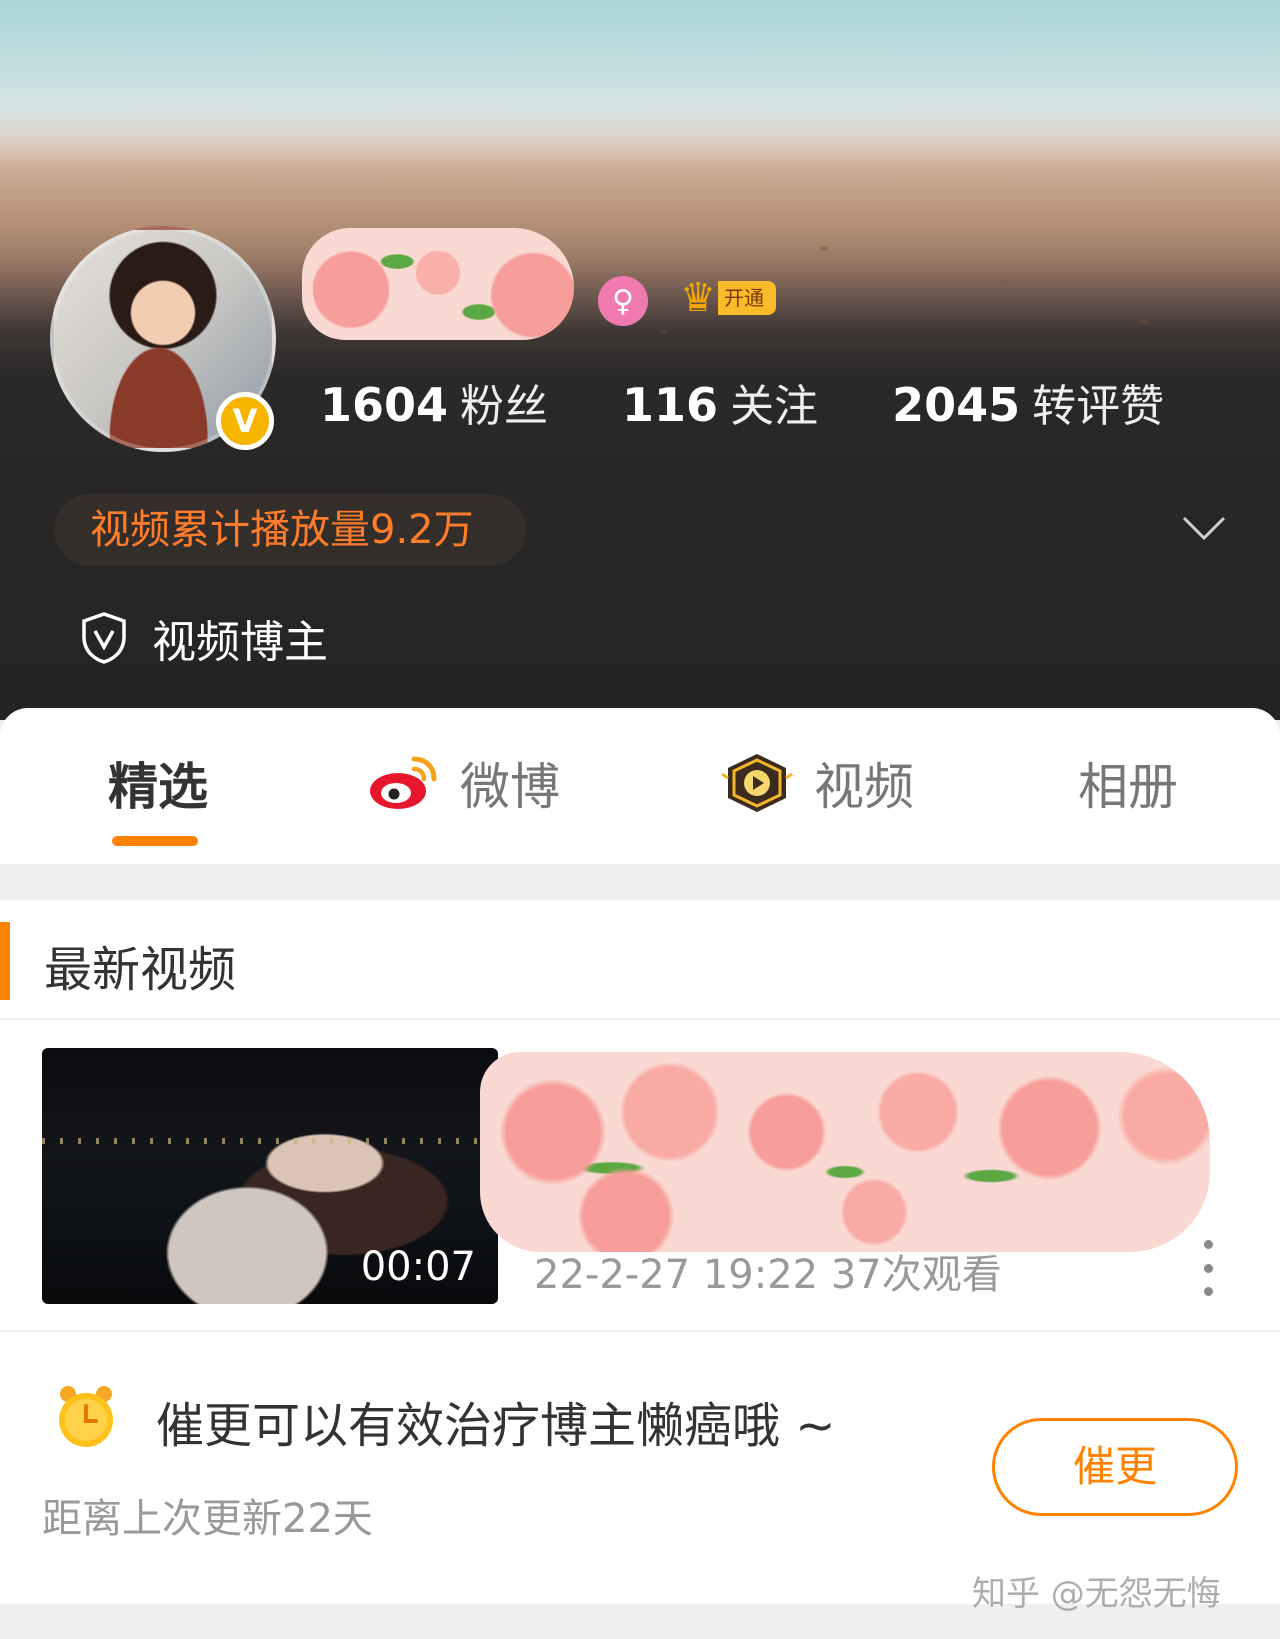 This screenshot has width=1280, height=1639. Describe the element at coordinates (104, 638) in the screenshot. I see `shield-icon` at that location.